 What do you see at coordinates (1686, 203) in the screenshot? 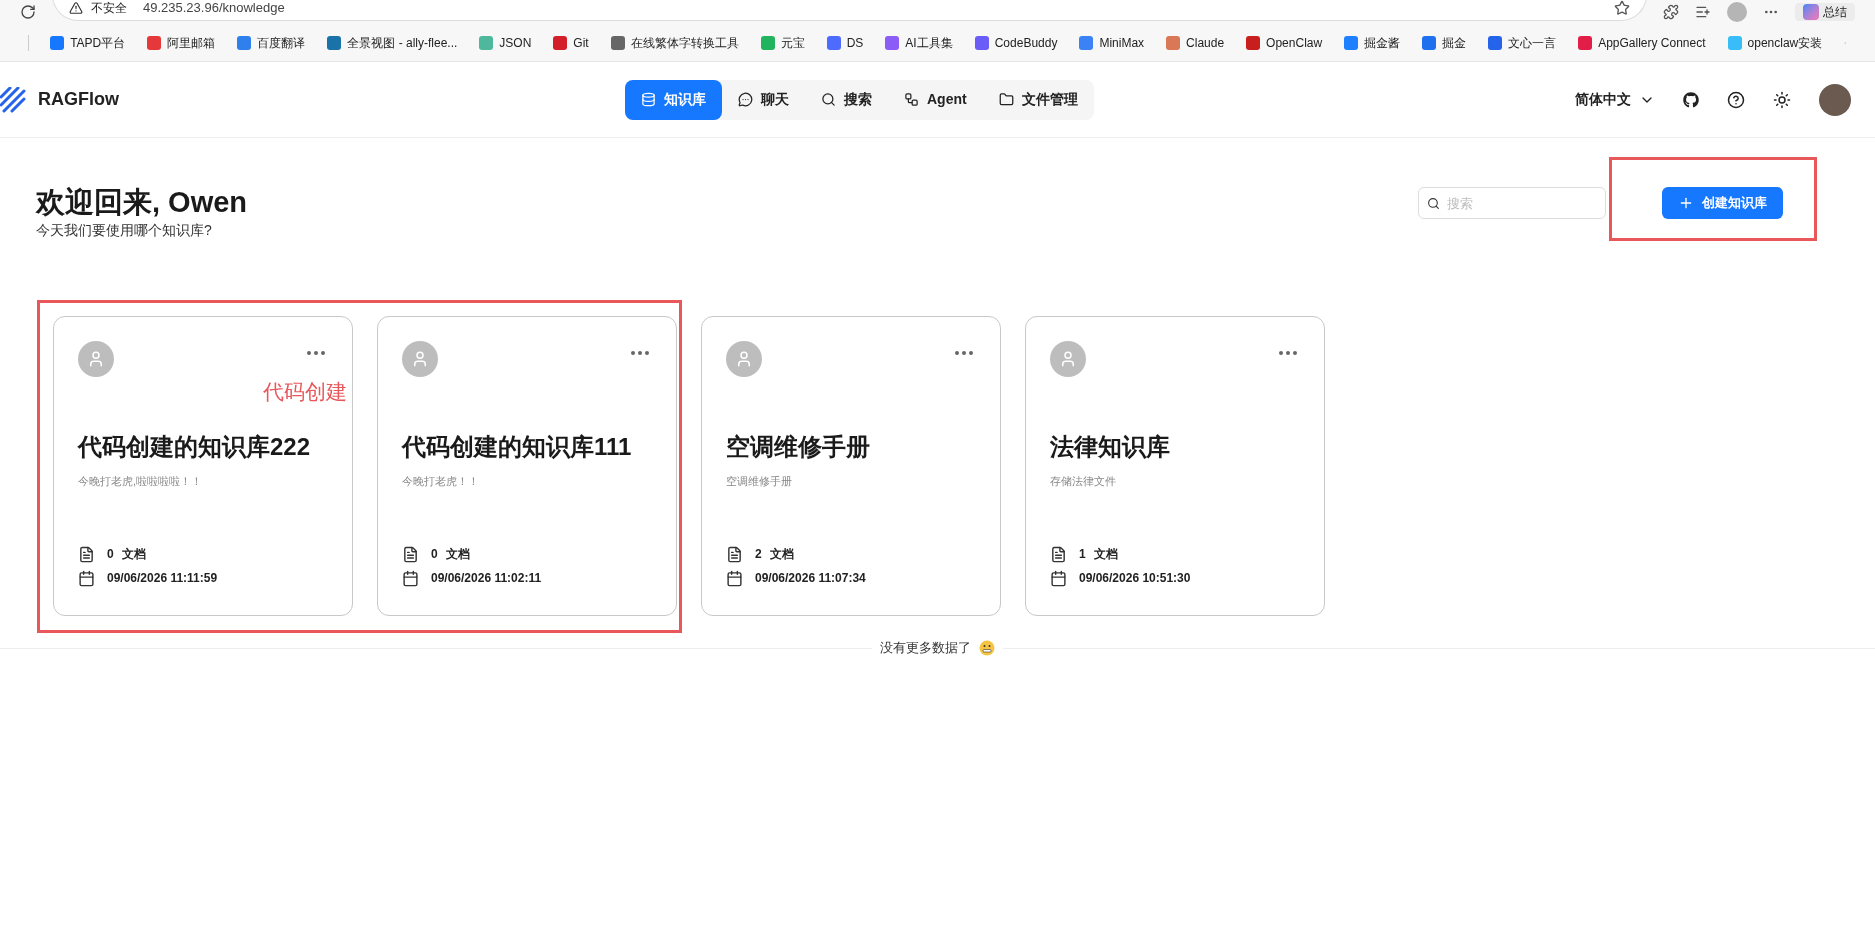
I see `plus-icon` at bounding box center [1686, 203].